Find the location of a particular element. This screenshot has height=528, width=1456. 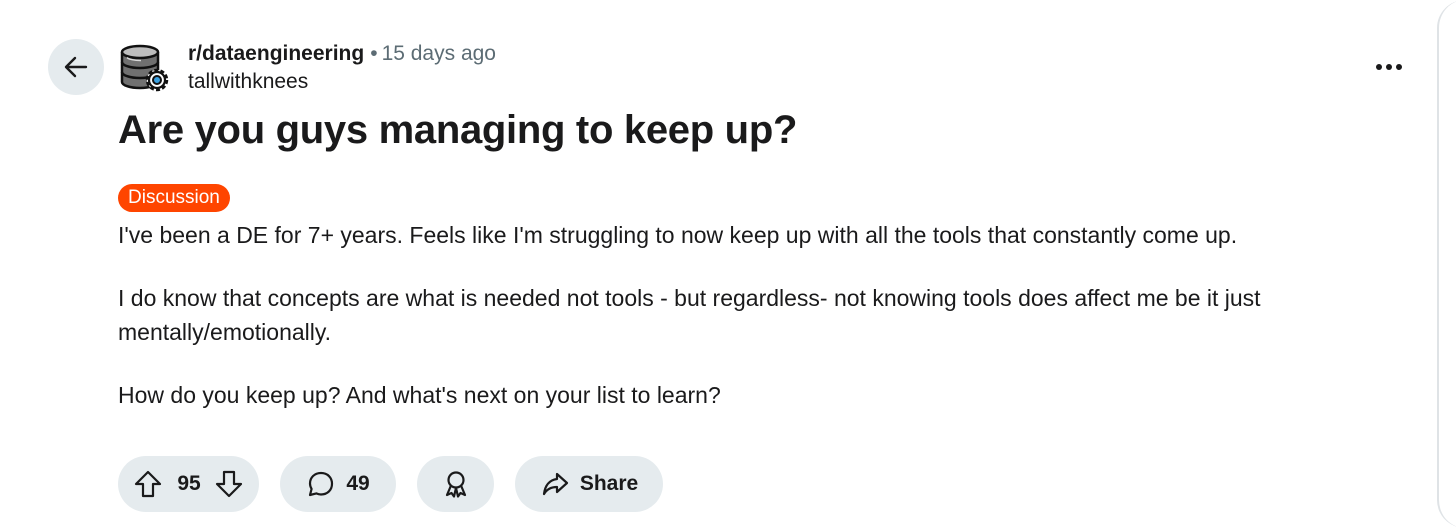

award-ribbon-icon is located at coordinates (456, 484).